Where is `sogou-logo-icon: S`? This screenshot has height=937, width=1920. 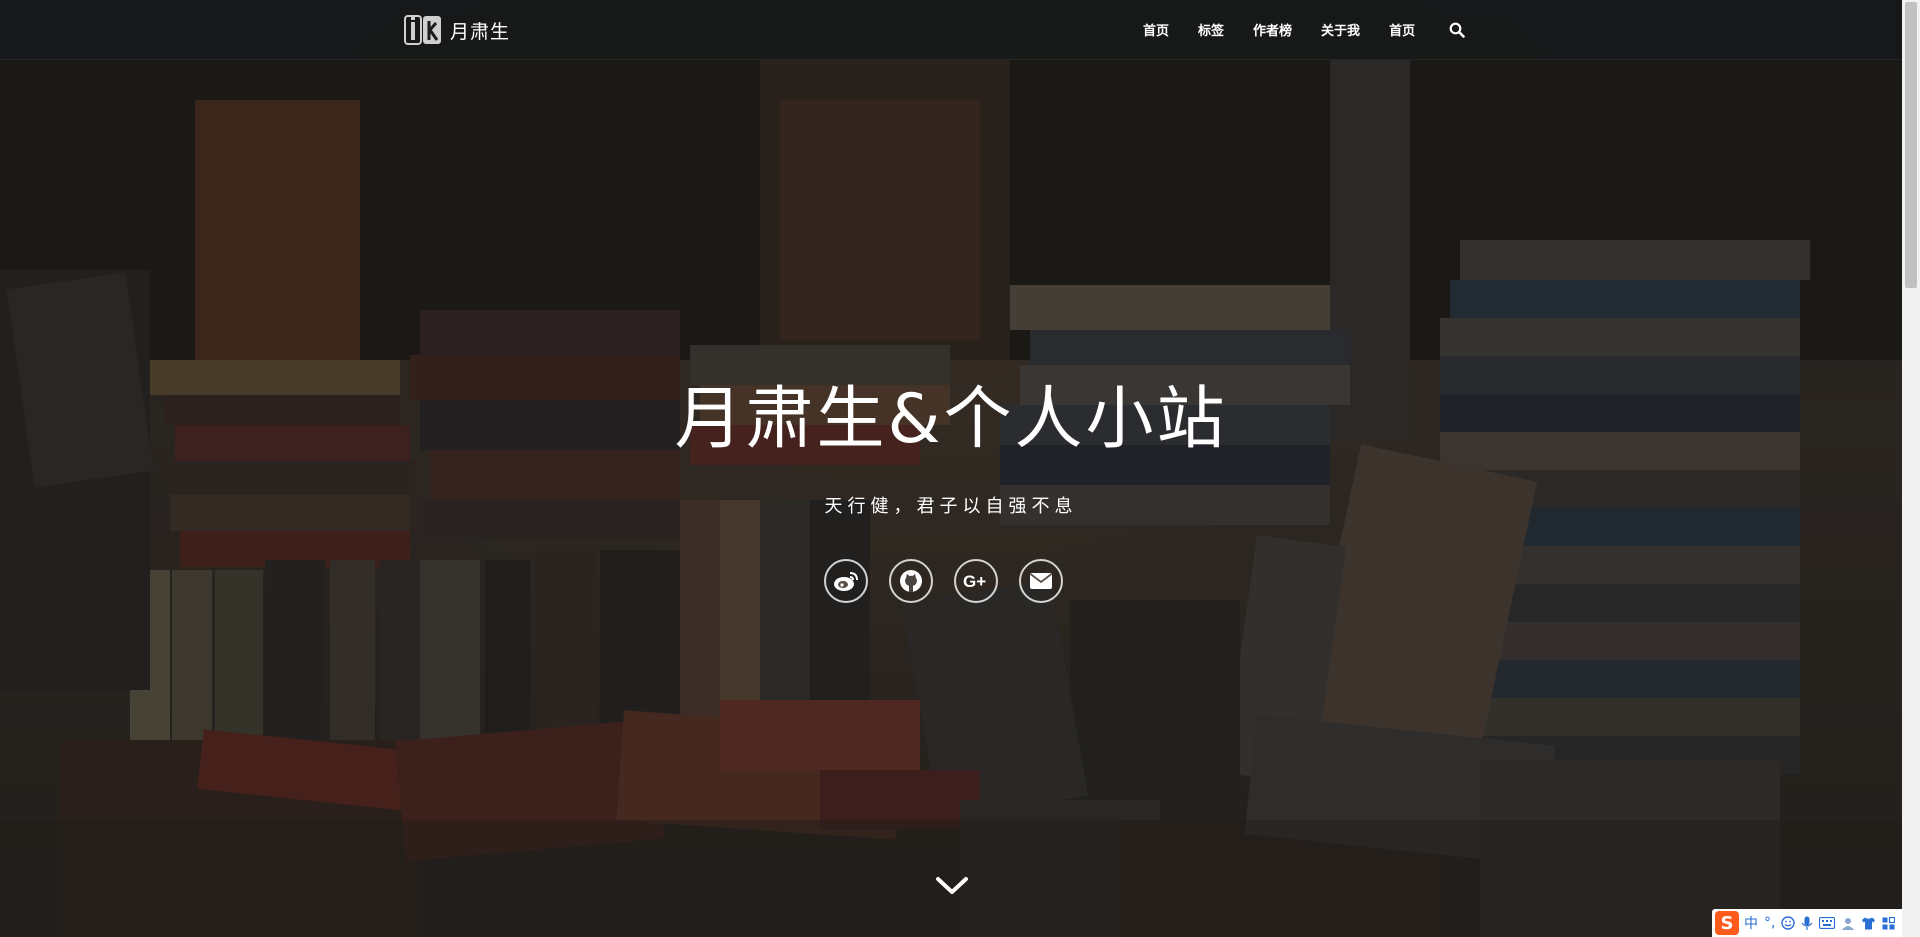
sogou-logo-icon: S is located at coordinates (1727, 923).